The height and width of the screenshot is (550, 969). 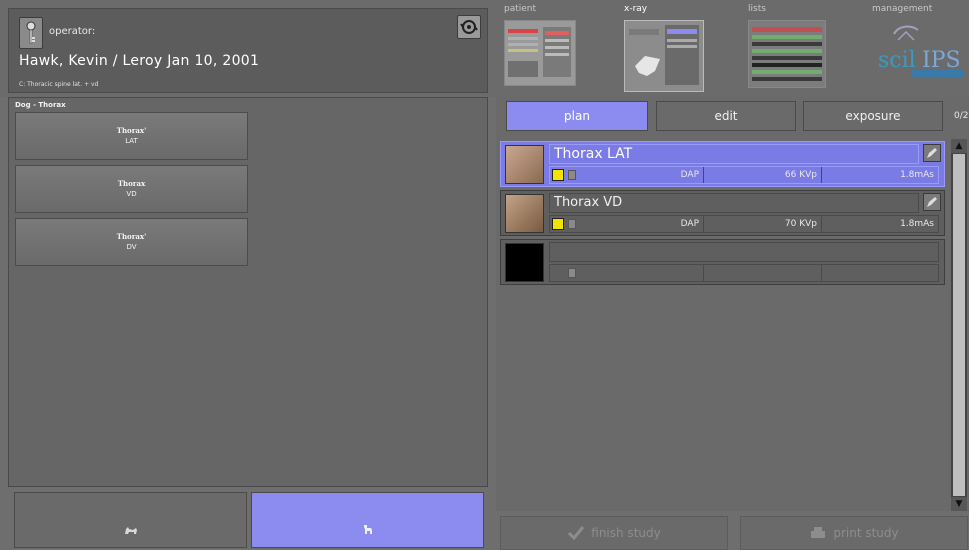 What do you see at coordinates (787, 54) in the screenshot?
I see `module-lists-thumbnail` at bounding box center [787, 54].